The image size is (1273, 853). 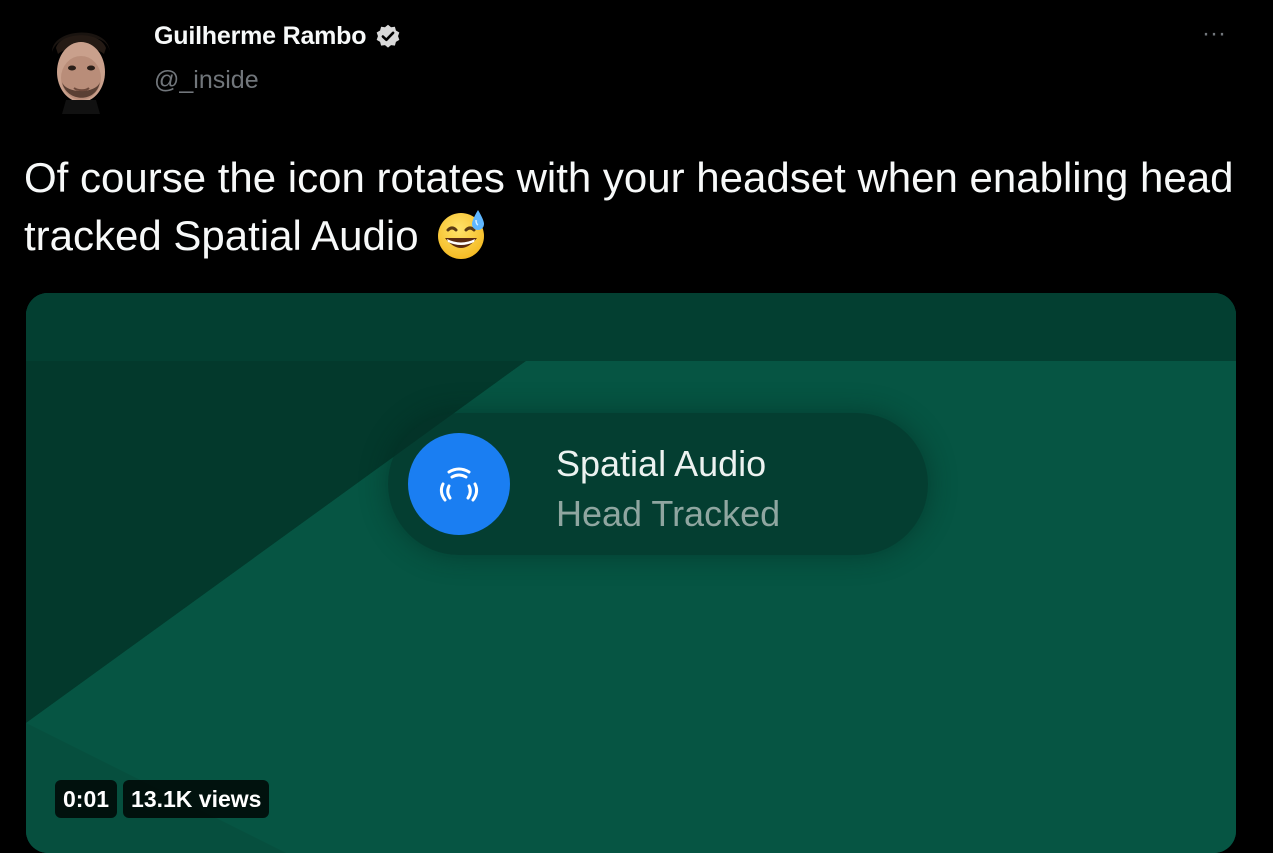 I want to click on author-name-row: Guilherme Rambo, so click(x=278, y=36).